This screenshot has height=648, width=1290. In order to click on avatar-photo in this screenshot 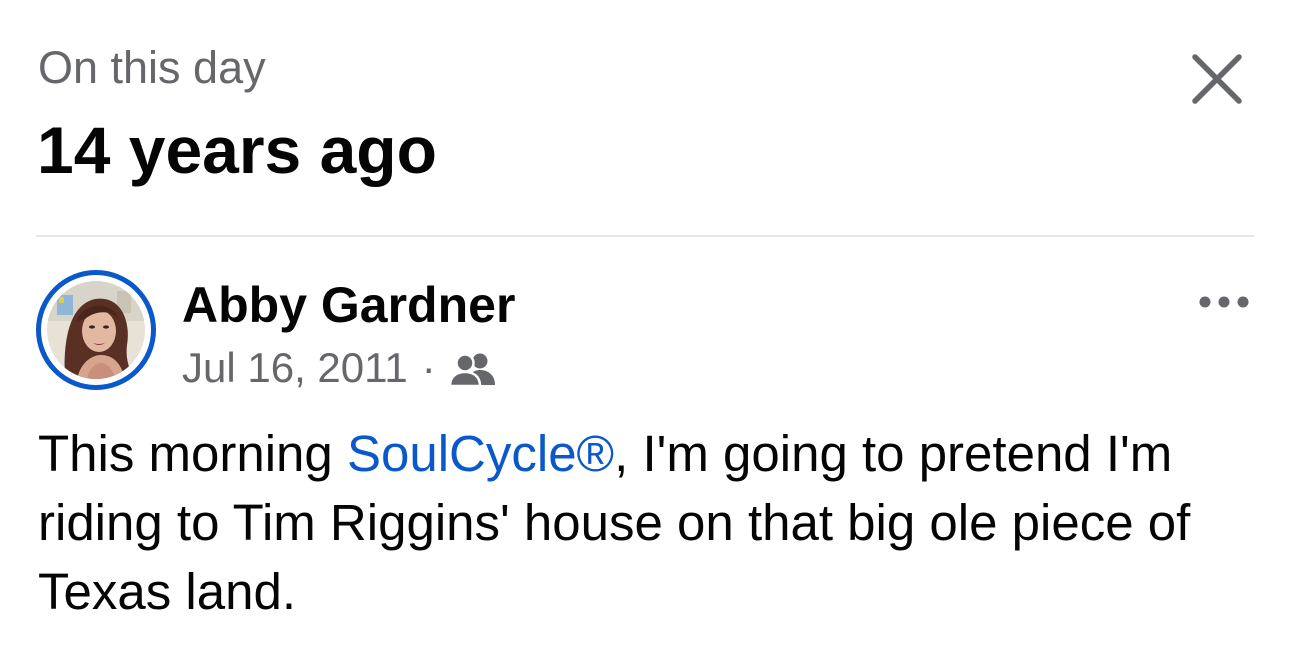, I will do `click(96, 330)`.